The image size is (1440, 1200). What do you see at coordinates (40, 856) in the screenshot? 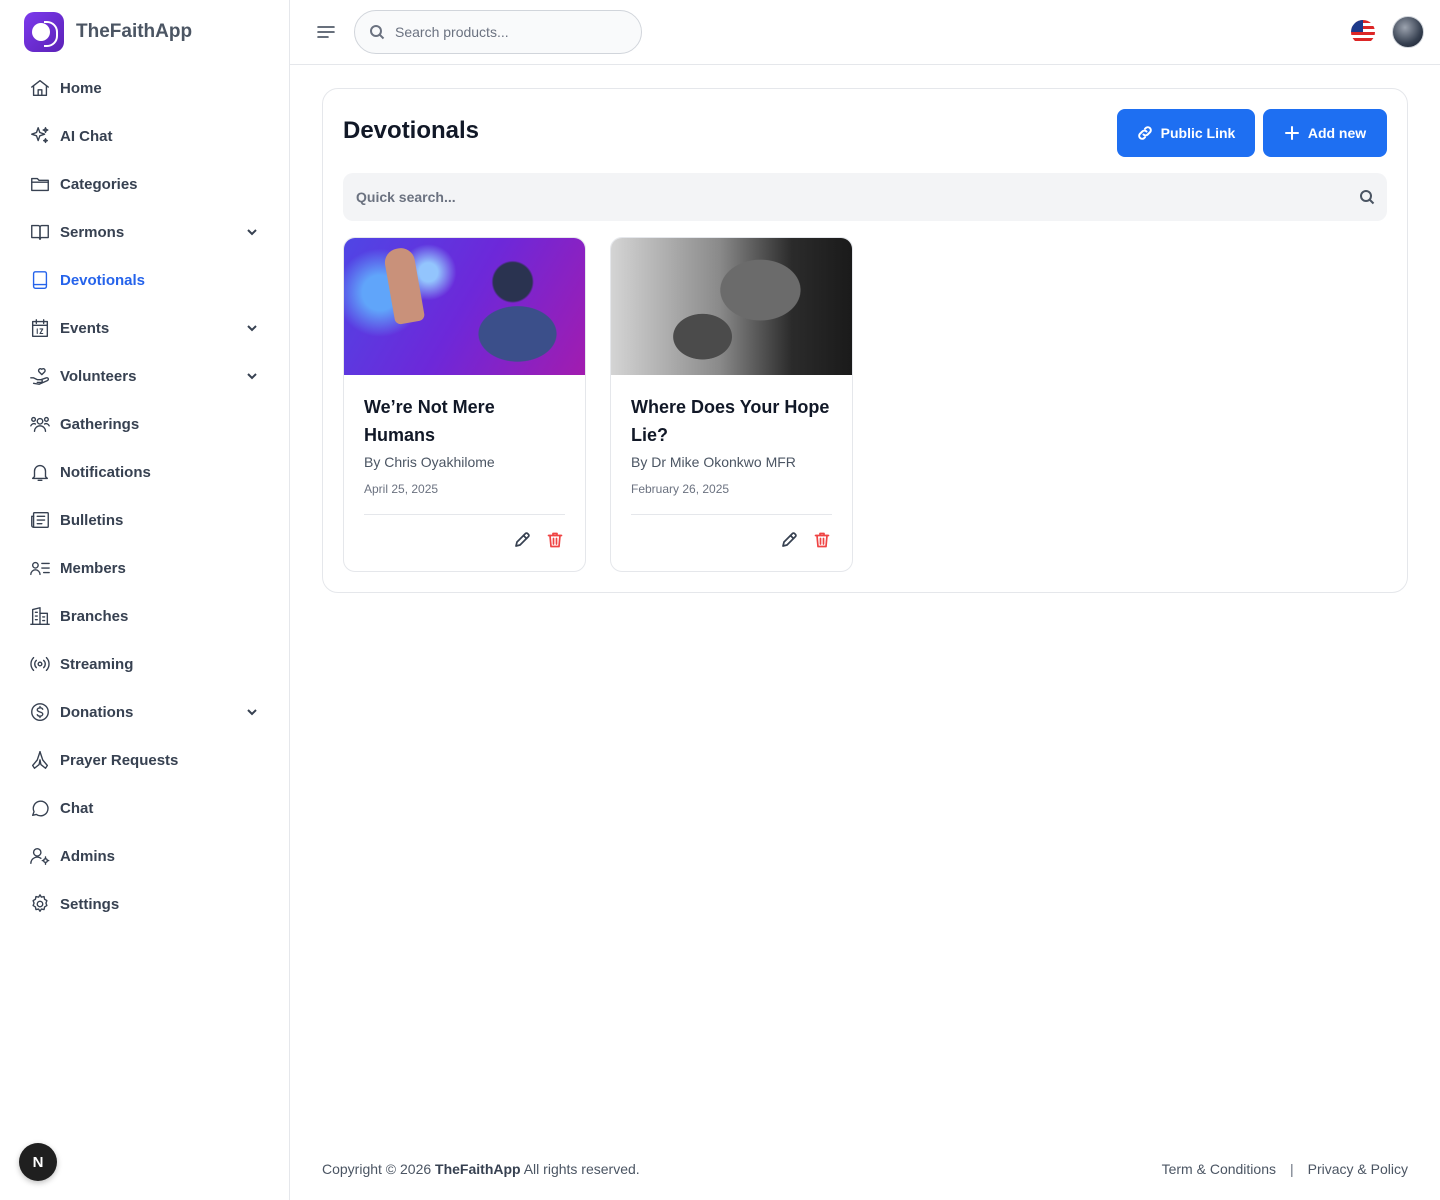
I see `user-gear-icon` at bounding box center [40, 856].